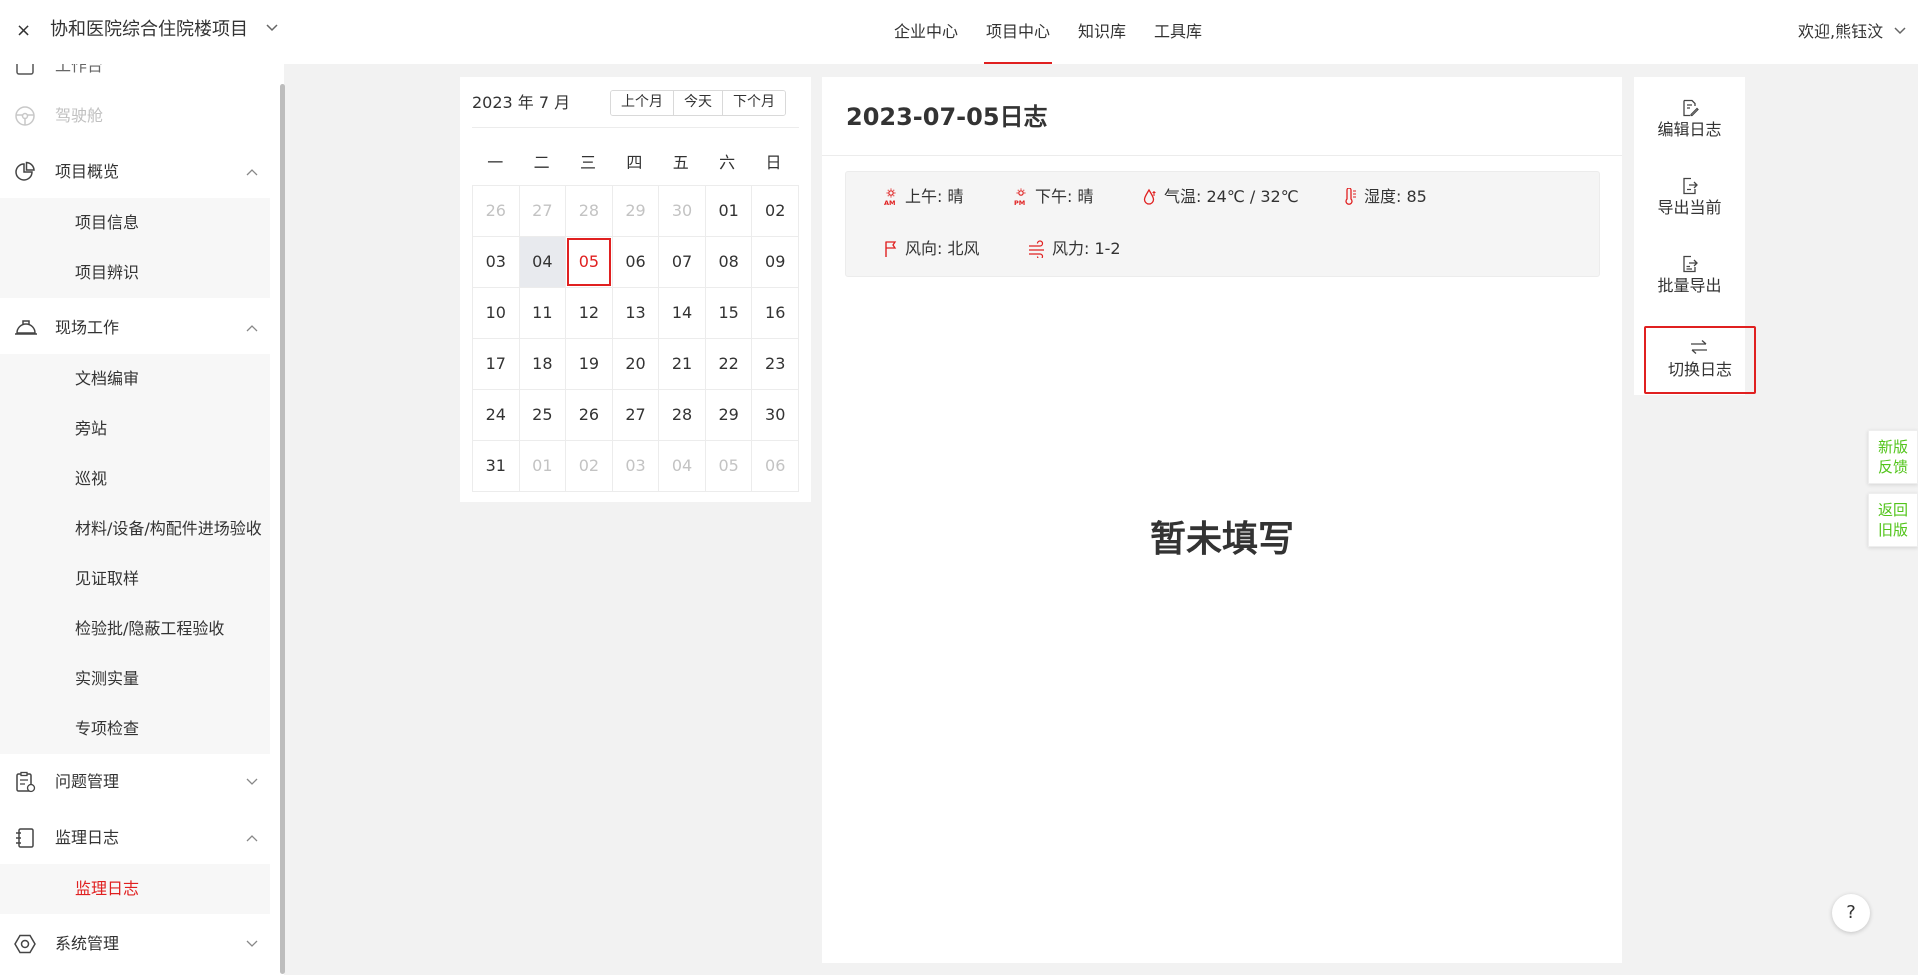  I want to click on today-button: 今天, so click(698, 103).